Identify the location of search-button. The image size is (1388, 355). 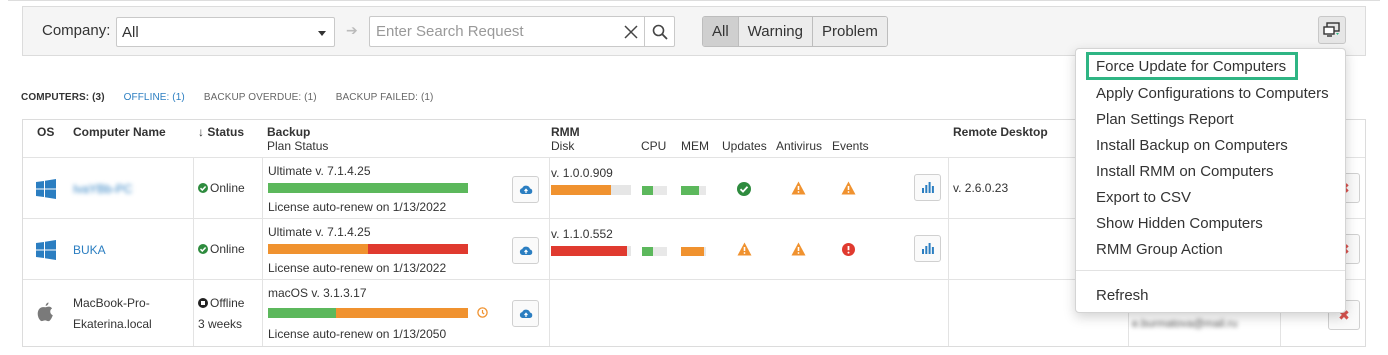
(659, 31).